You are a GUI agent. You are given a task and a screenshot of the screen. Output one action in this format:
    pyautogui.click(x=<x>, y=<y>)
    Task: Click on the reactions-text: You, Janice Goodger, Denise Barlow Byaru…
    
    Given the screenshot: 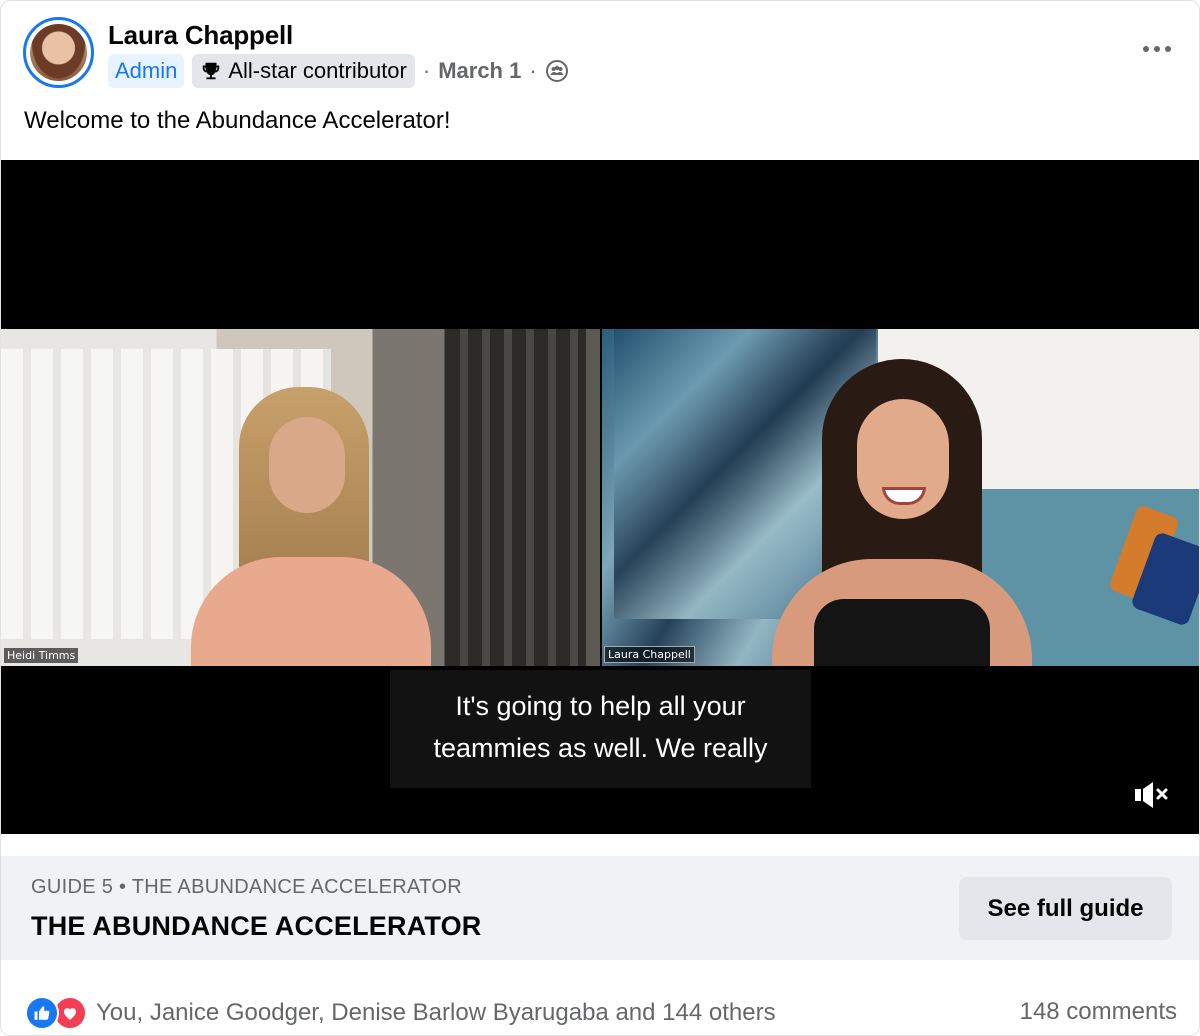 What is the action you would take?
    pyautogui.click(x=436, y=1012)
    